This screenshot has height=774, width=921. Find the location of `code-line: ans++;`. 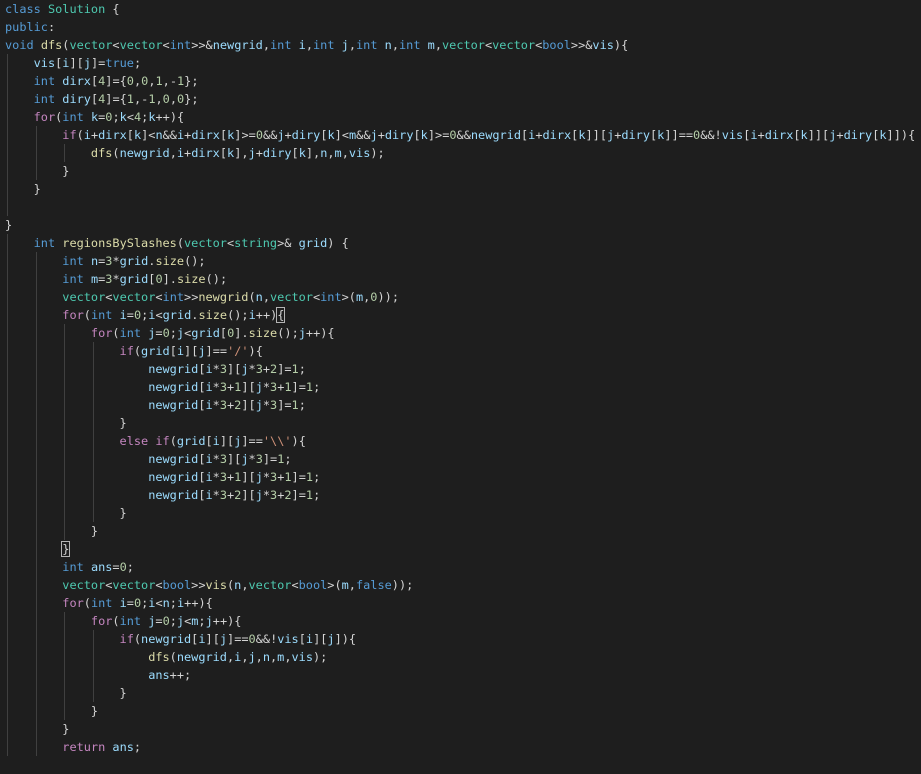

code-line: ans++; is located at coordinates (460, 675).